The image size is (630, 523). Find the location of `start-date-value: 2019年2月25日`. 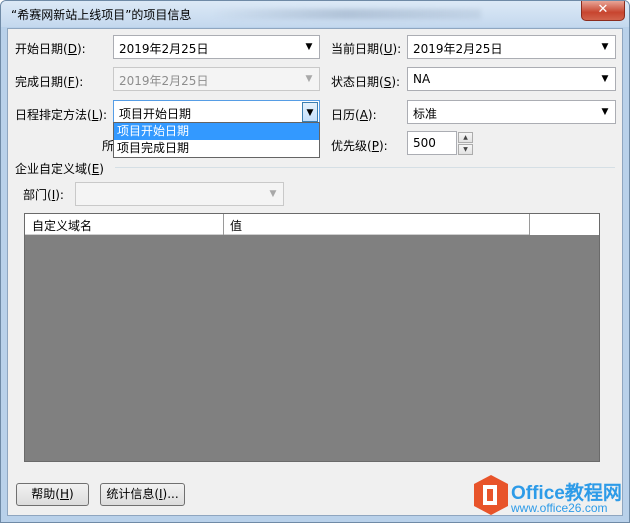

start-date-value: 2019年2月25日 is located at coordinates (164, 49).